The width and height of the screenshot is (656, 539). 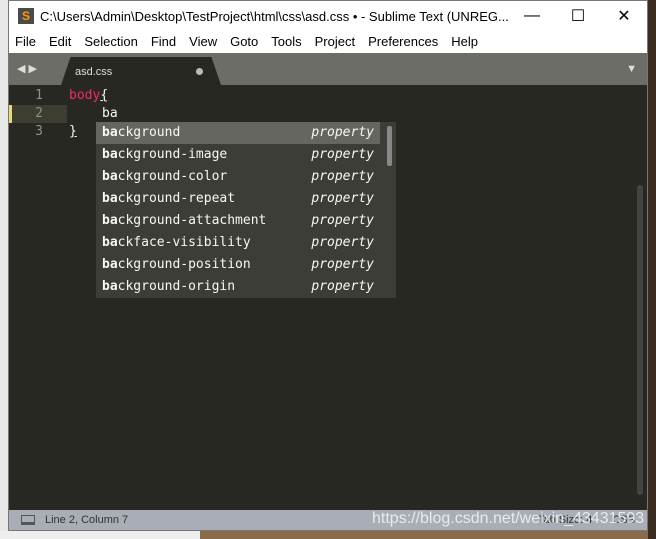 I want to click on tab-bar: ◀ ▶ asd.css ▼, so click(x=328, y=69).